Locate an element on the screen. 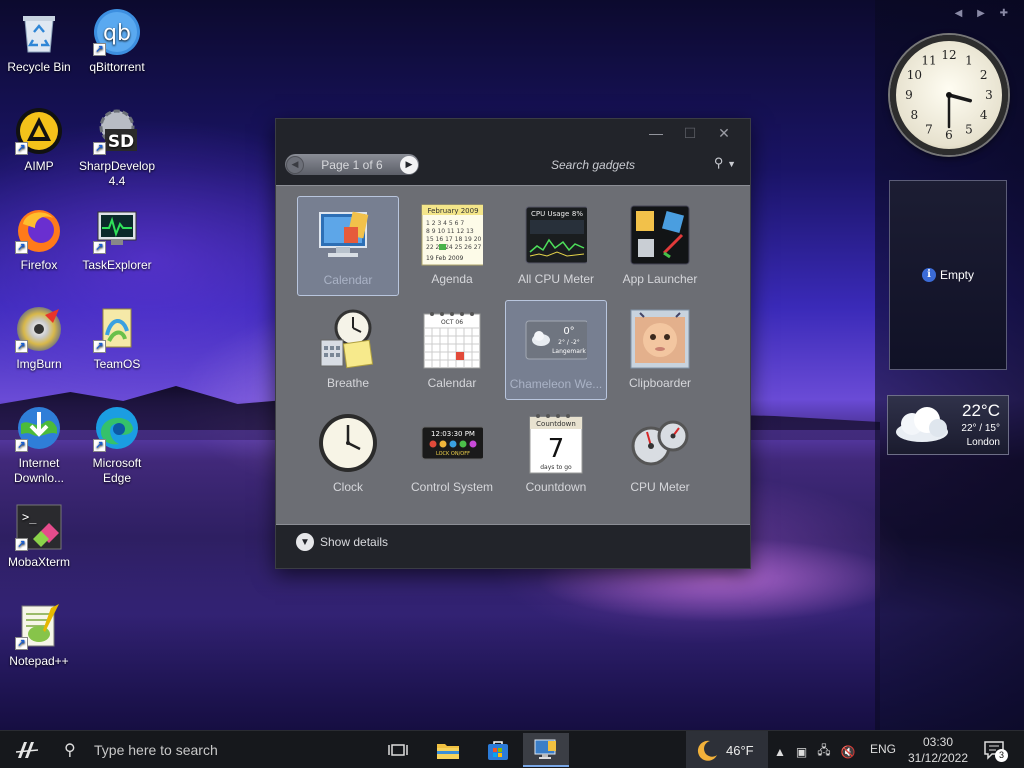 This screenshot has width=1024, height=768. weather-gadget: 22°C 22° / 15° London is located at coordinates (948, 425).